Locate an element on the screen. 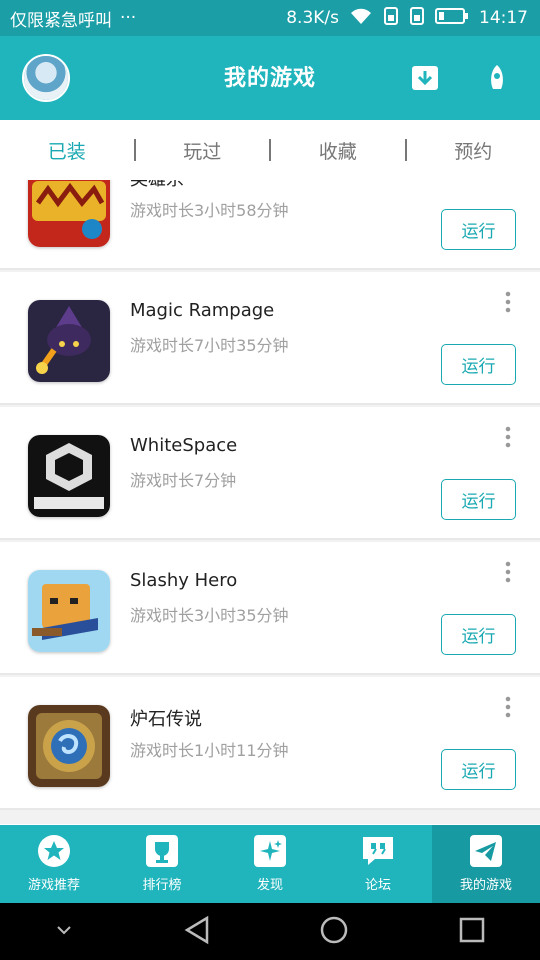  carrier-text: 仅限紧急呼叫 is located at coordinates (61, 20).